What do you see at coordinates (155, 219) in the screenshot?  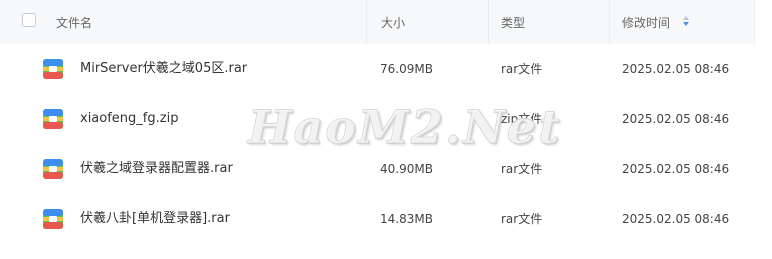 I see `file-name: 伏羲八卦[单机登录器].rar` at bounding box center [155, 219].